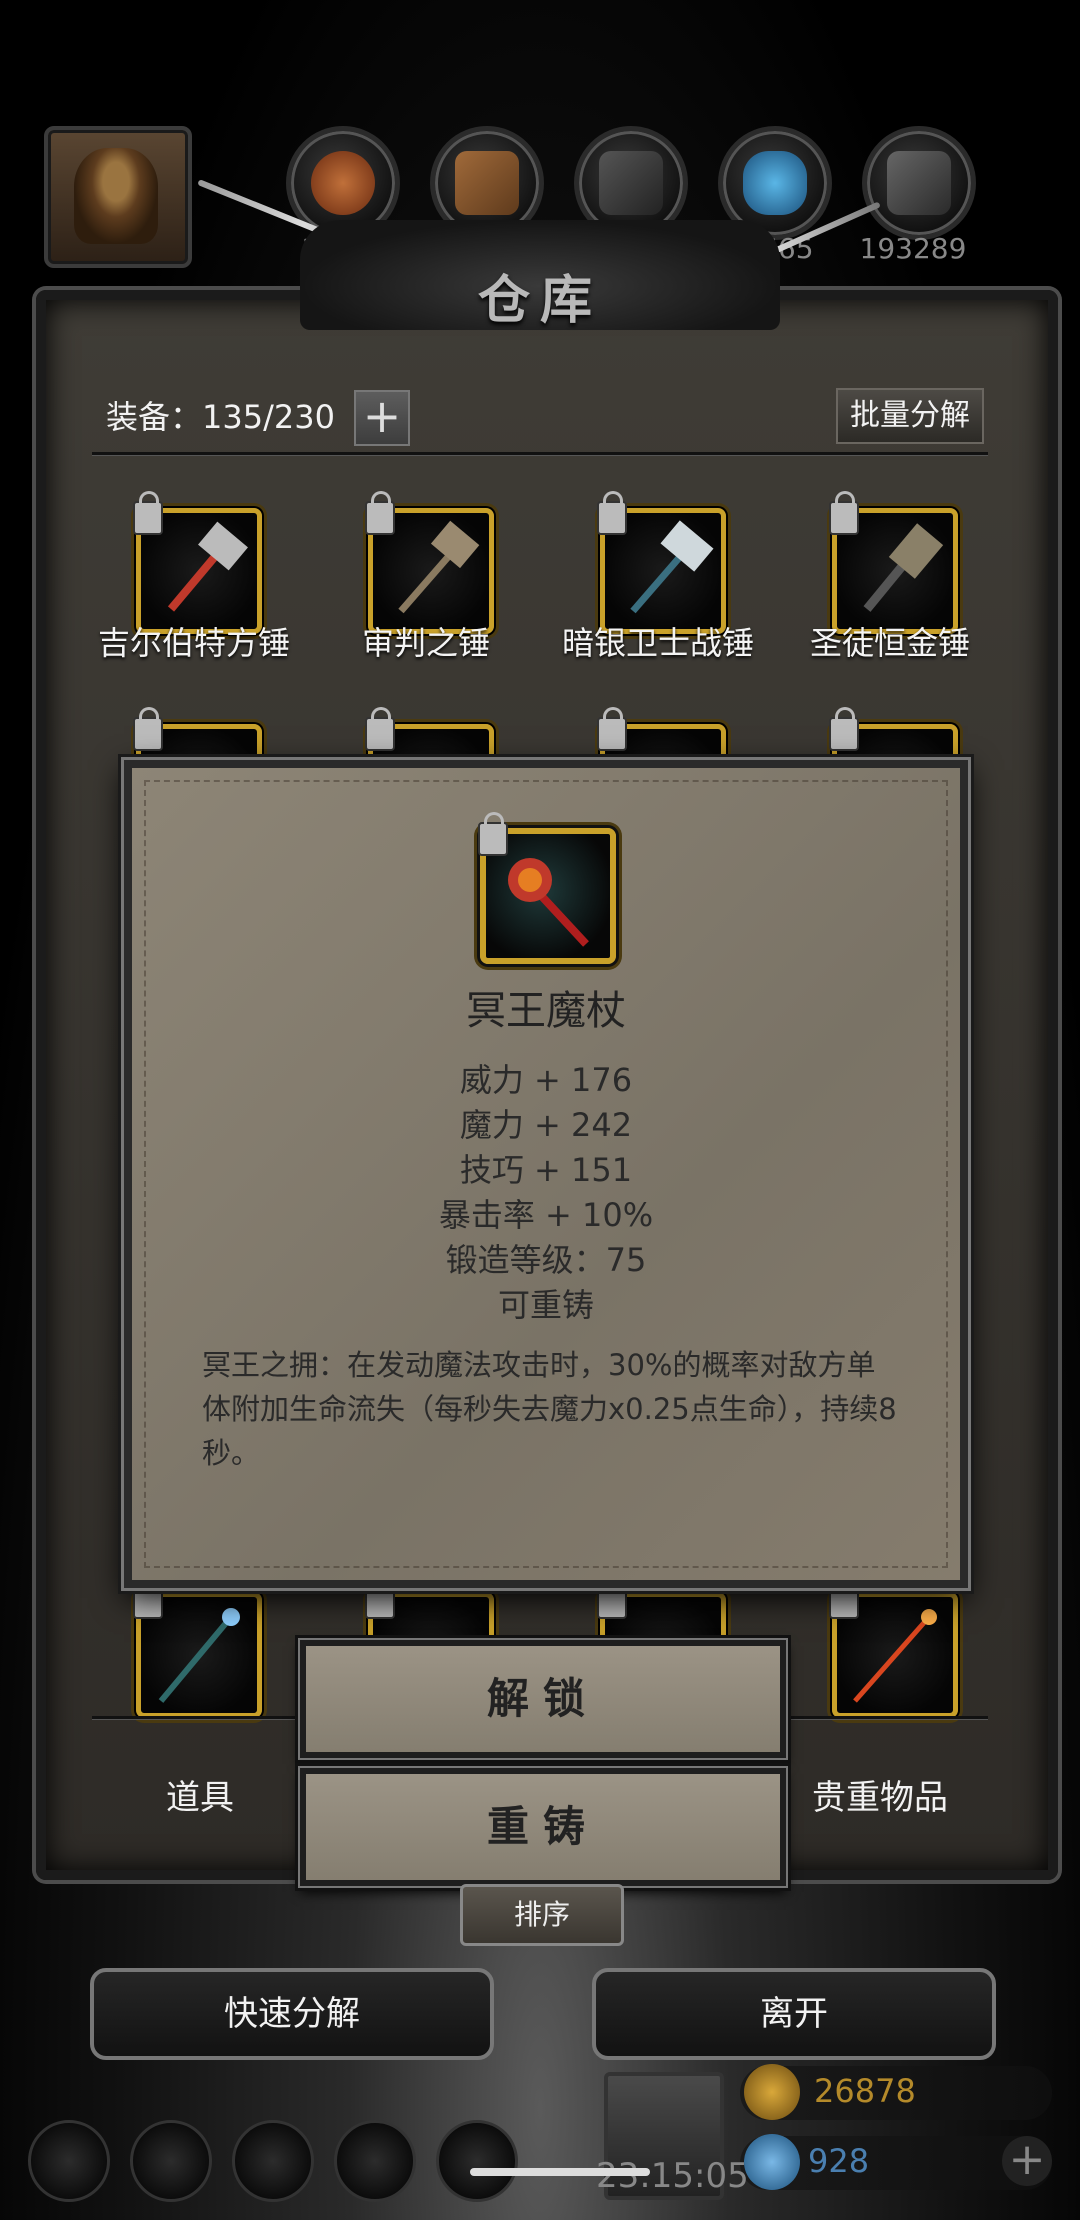 The height and width of the screenshot is (2220, 1080). What do you see at coordinates (672, 2176) in the screenshot?
I see `clock-text: 23:15:05` at bounding box center [672, 2176].